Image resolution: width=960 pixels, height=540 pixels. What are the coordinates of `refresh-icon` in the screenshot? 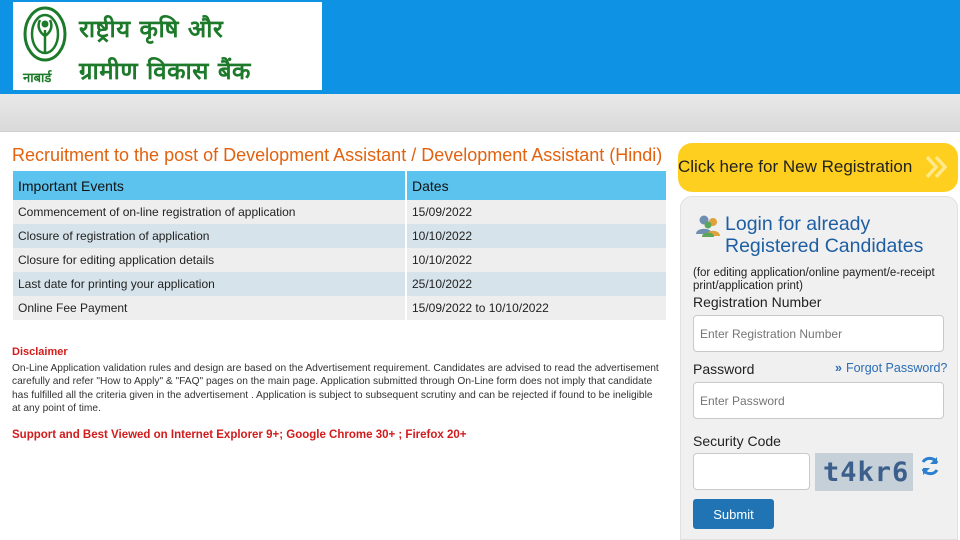 It's located at (930, 466).